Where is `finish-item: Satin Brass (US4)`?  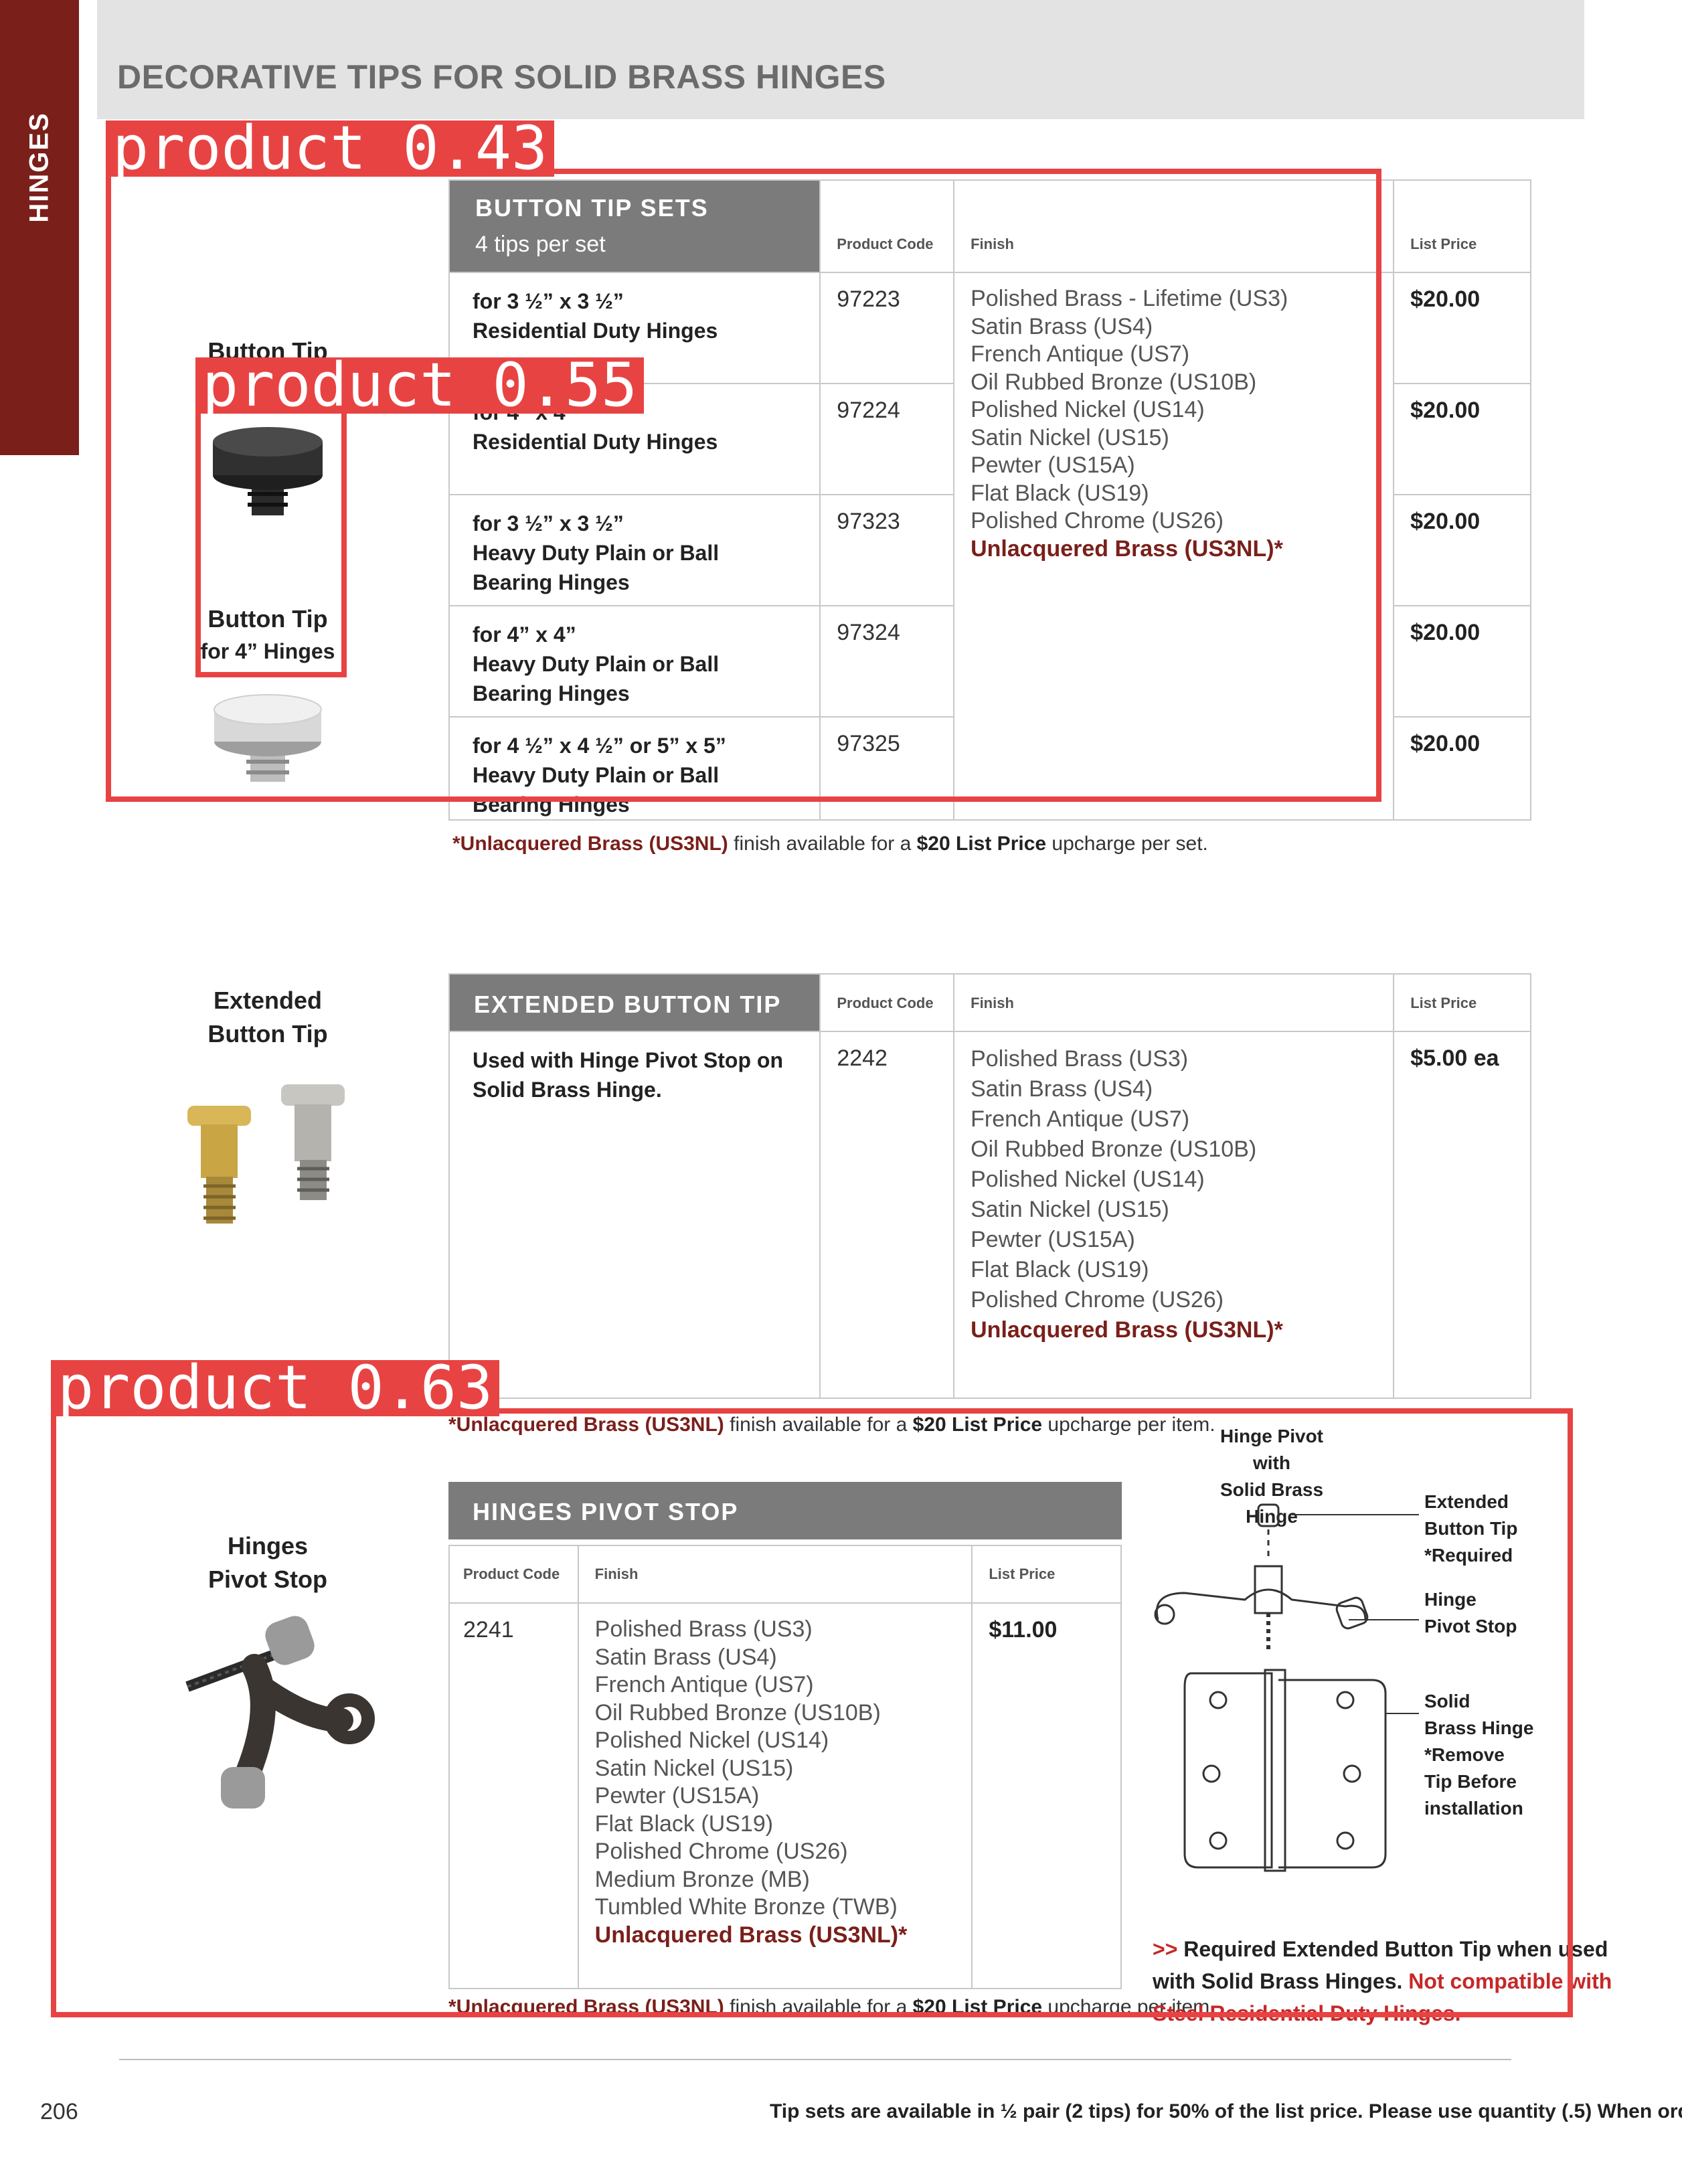 finish-item: Satin Brass (US4) is located at coordinates (1062, 1089).